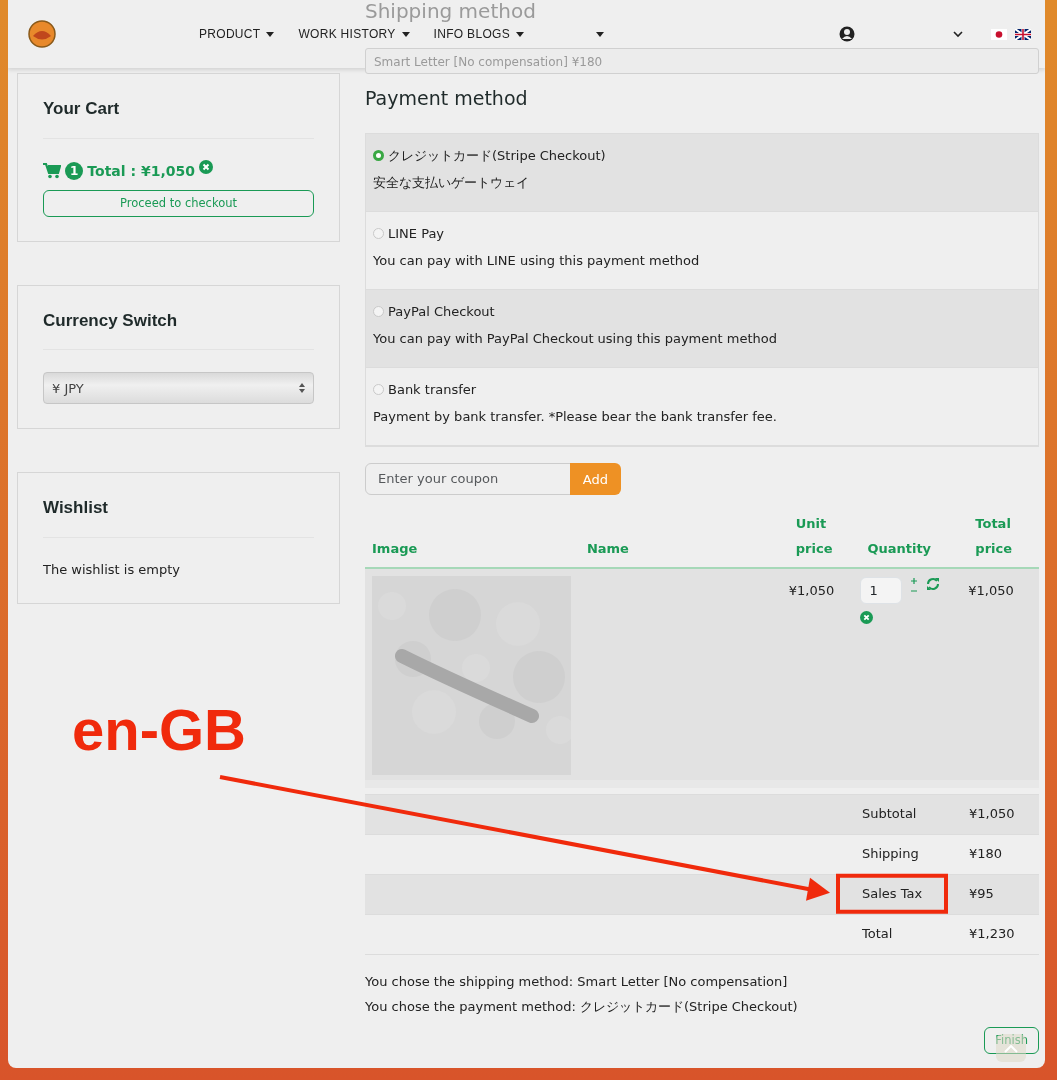 This screenshot has width=1057, height=1080. Describe the element at coordinates (881, 590) in the screenshot. I see `quantity-field: 1` at that location.